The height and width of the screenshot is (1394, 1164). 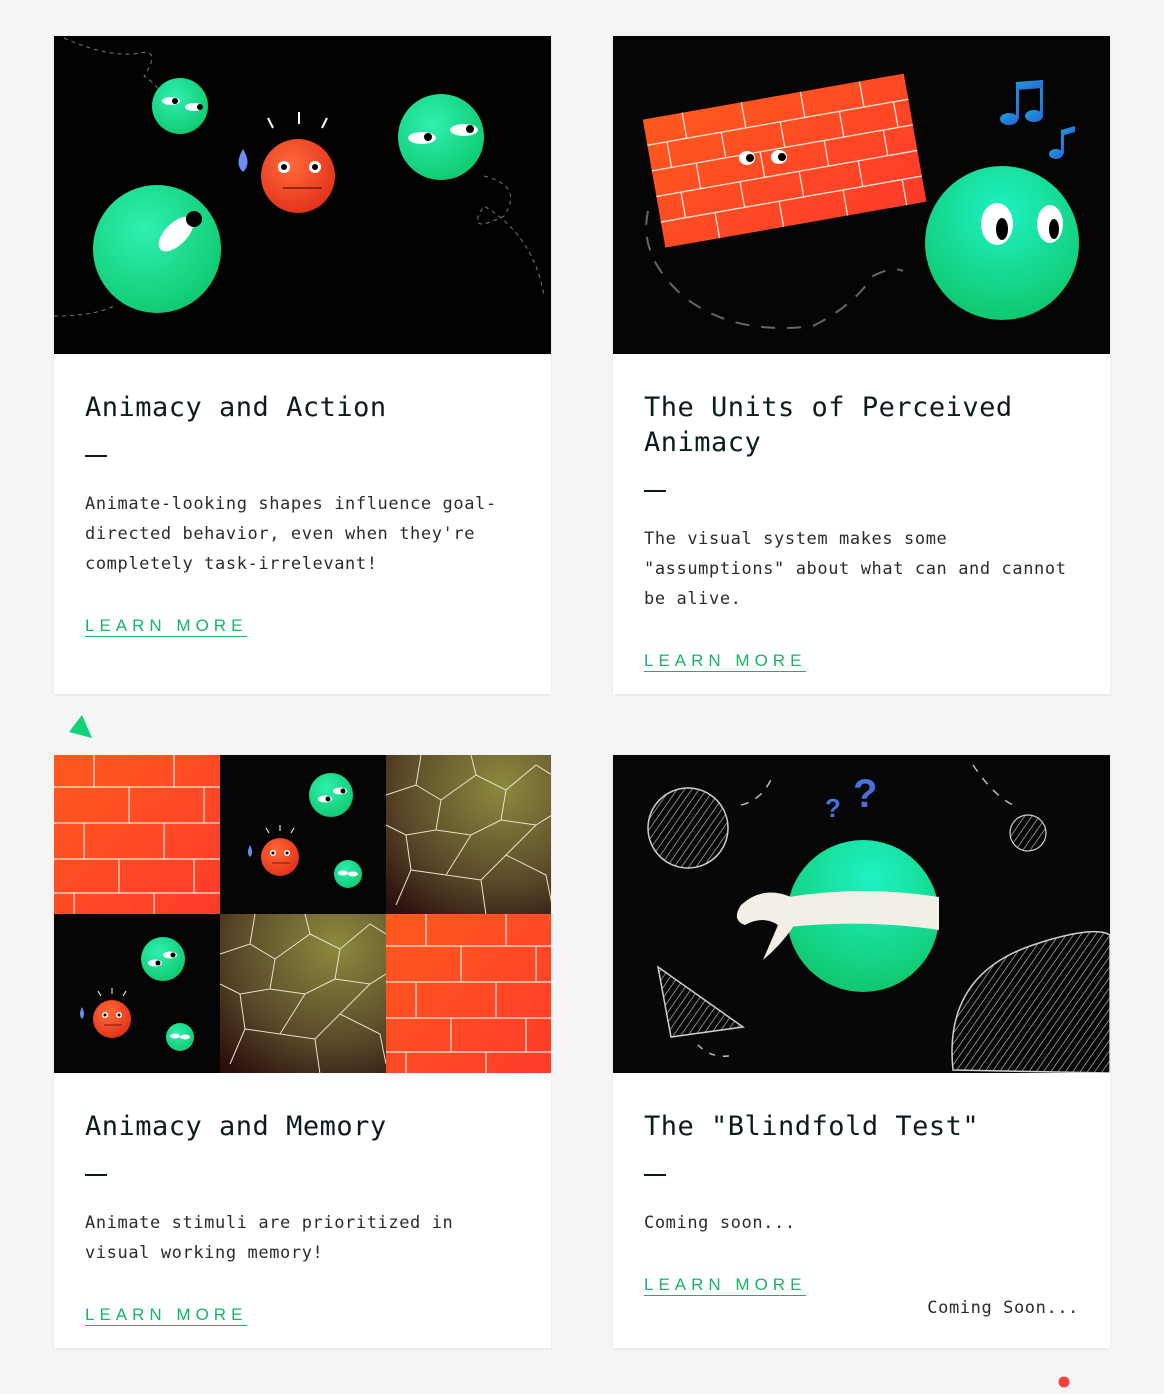 What do you see at coordinates (812, 1126) in the screenshot?
I see `card-title: The "Blindfold Test"` at bounding box center [812, 1126].